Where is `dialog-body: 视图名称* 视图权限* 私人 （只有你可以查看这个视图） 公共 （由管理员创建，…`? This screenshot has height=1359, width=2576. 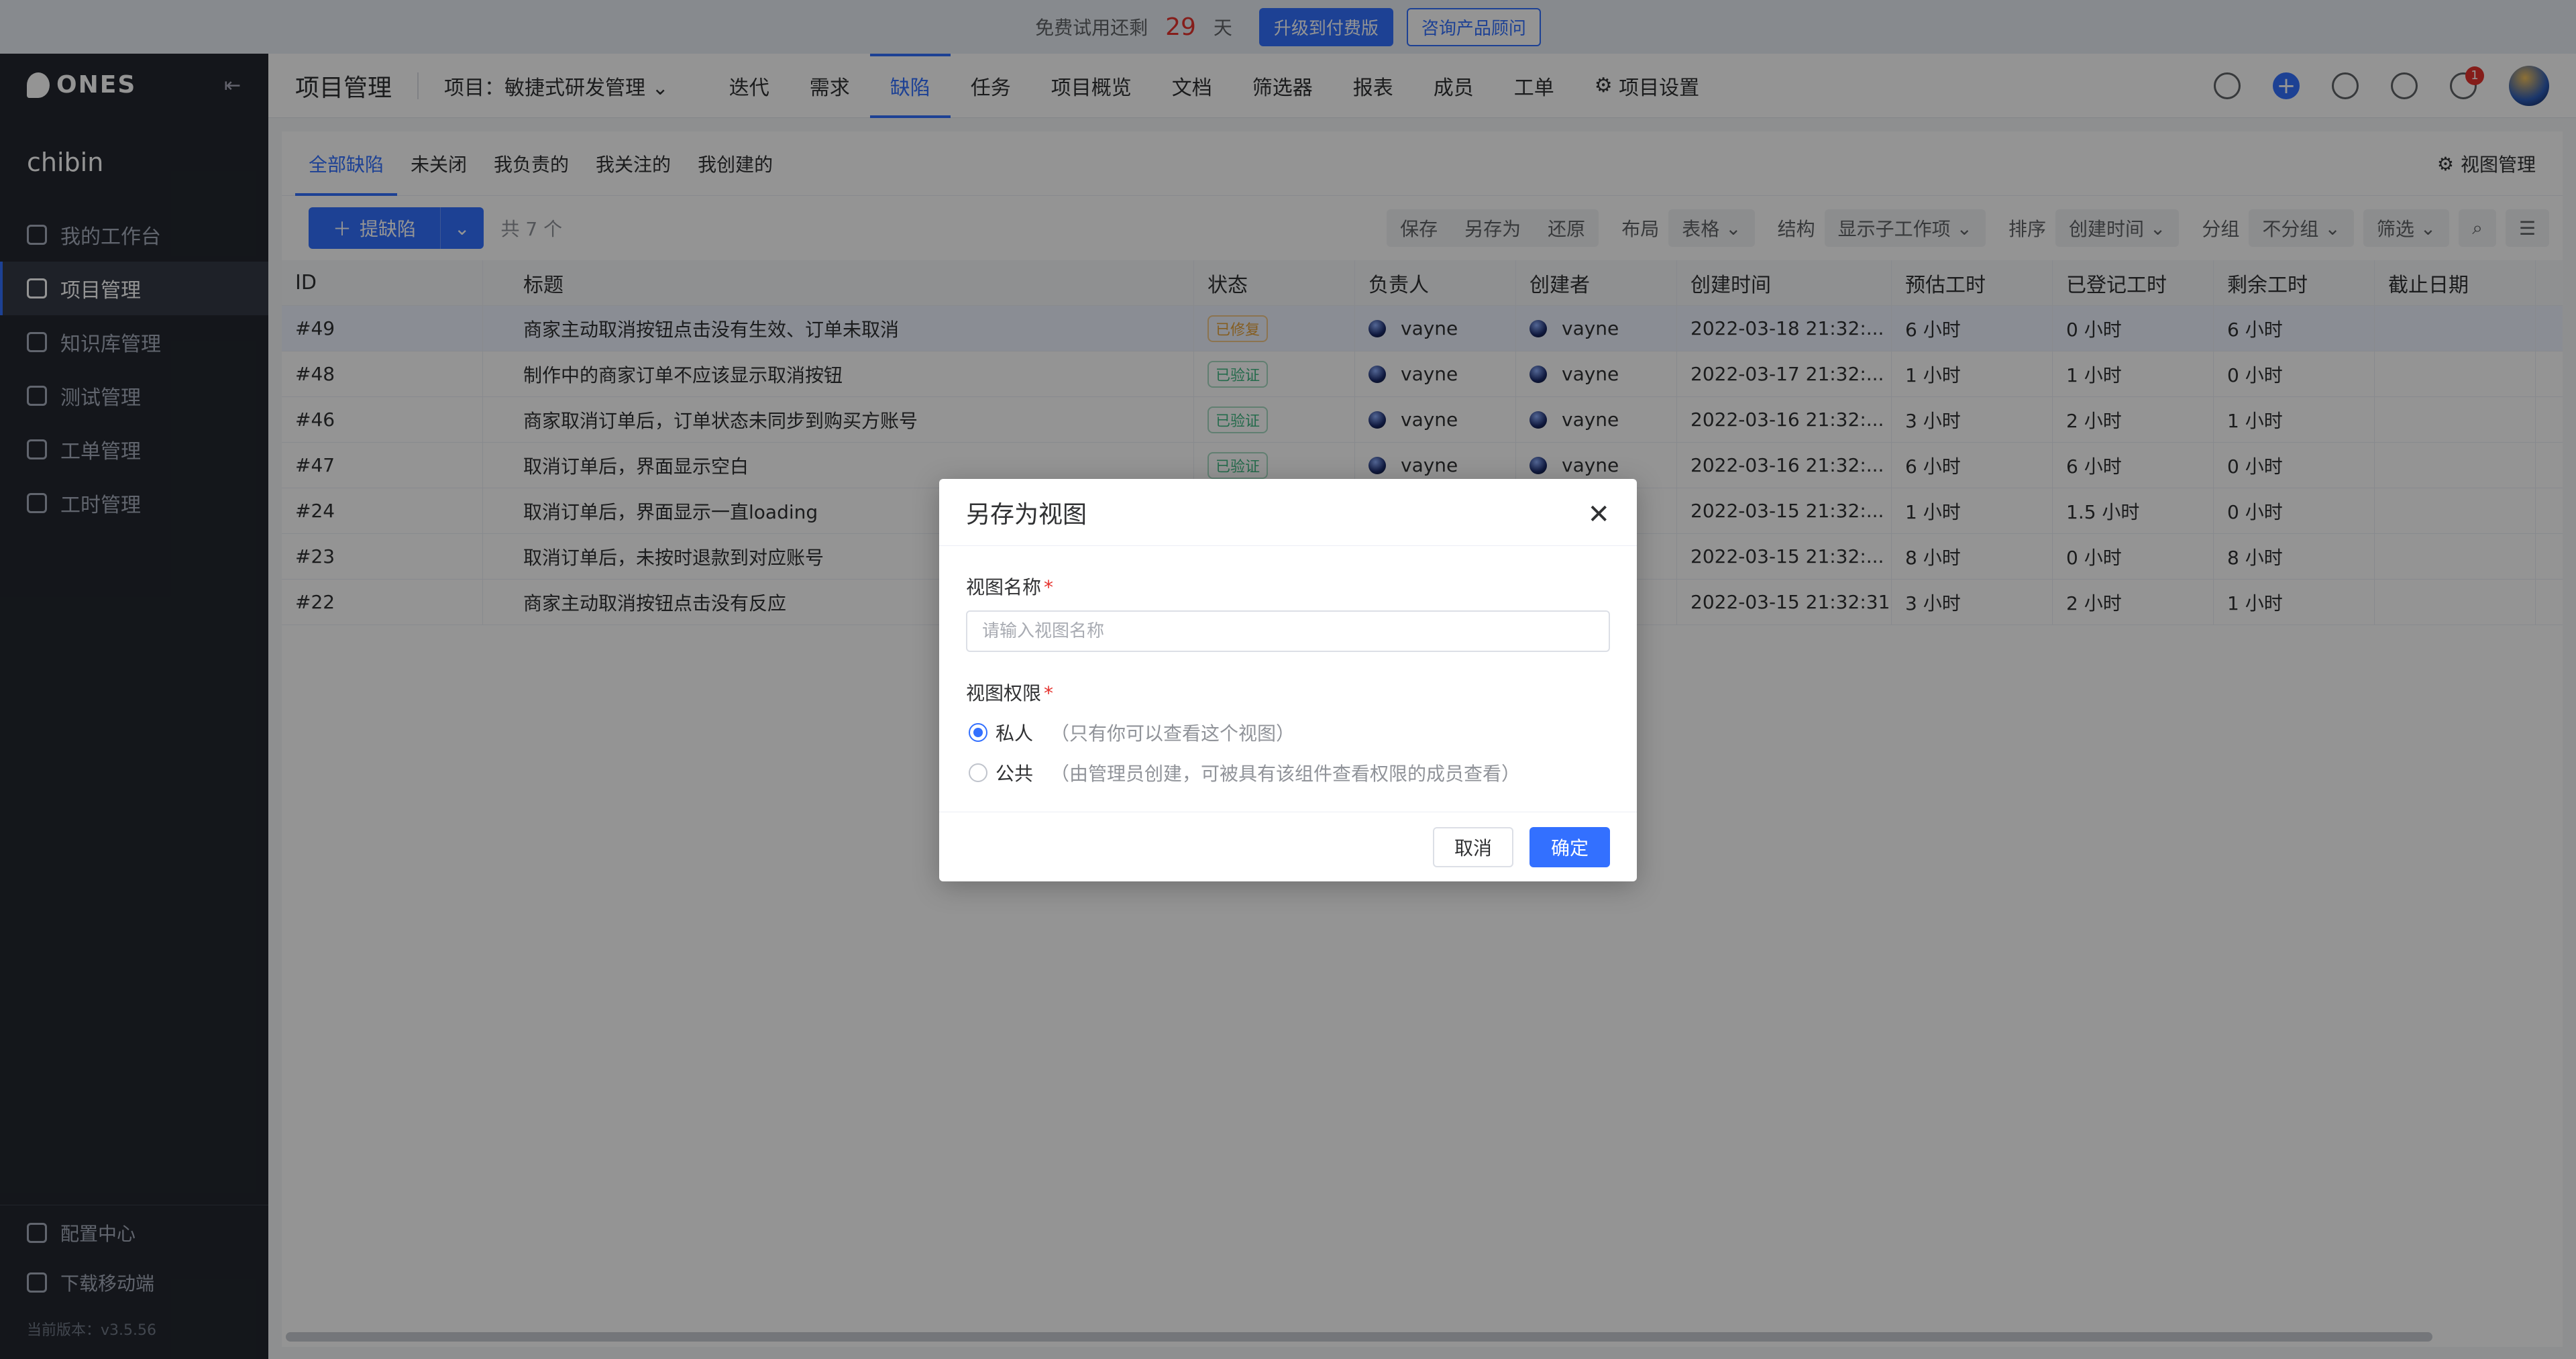 dialog-body: 视图名称* 视图权限* 私人 （只有你可以查看这个视图） 公共 （由管理员创建，… is located at coordinates (1288, 666).